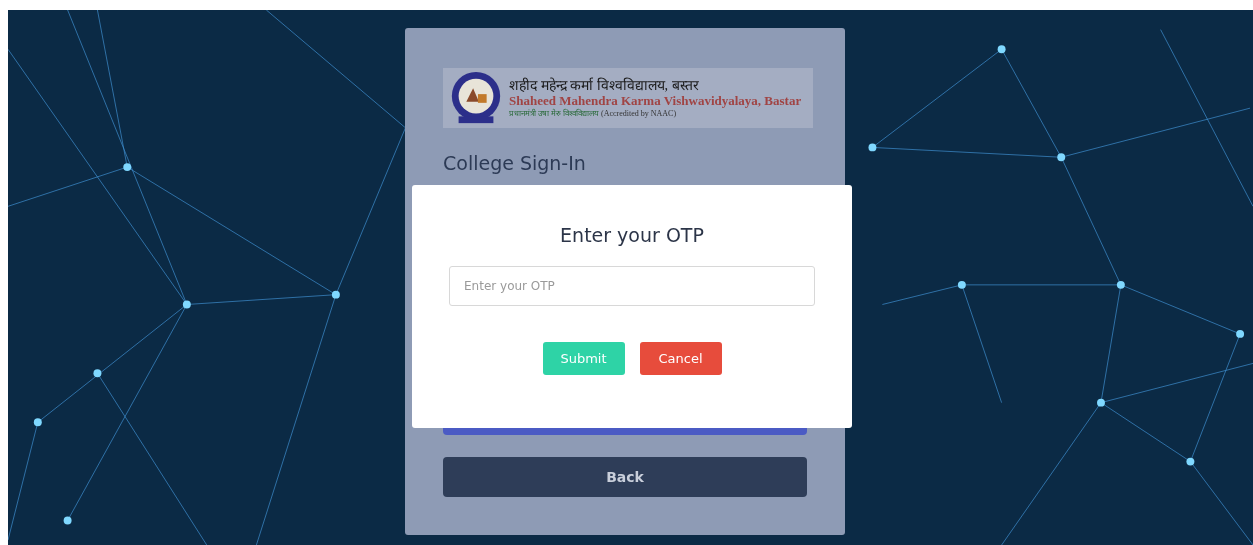 This screenshot has width=1253, height=545. Describe the element at coordinates (515, 163) in the screenshot. I see `form-title: College Sign-In` at that location.